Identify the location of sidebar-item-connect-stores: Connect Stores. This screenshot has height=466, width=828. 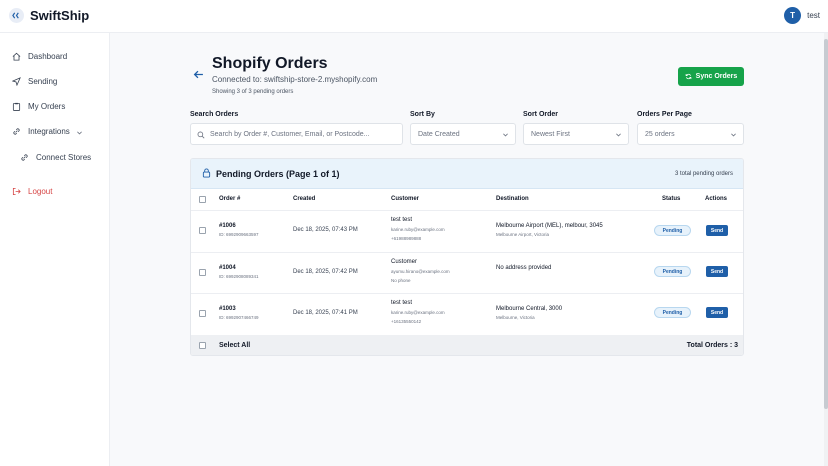
(55, 157).